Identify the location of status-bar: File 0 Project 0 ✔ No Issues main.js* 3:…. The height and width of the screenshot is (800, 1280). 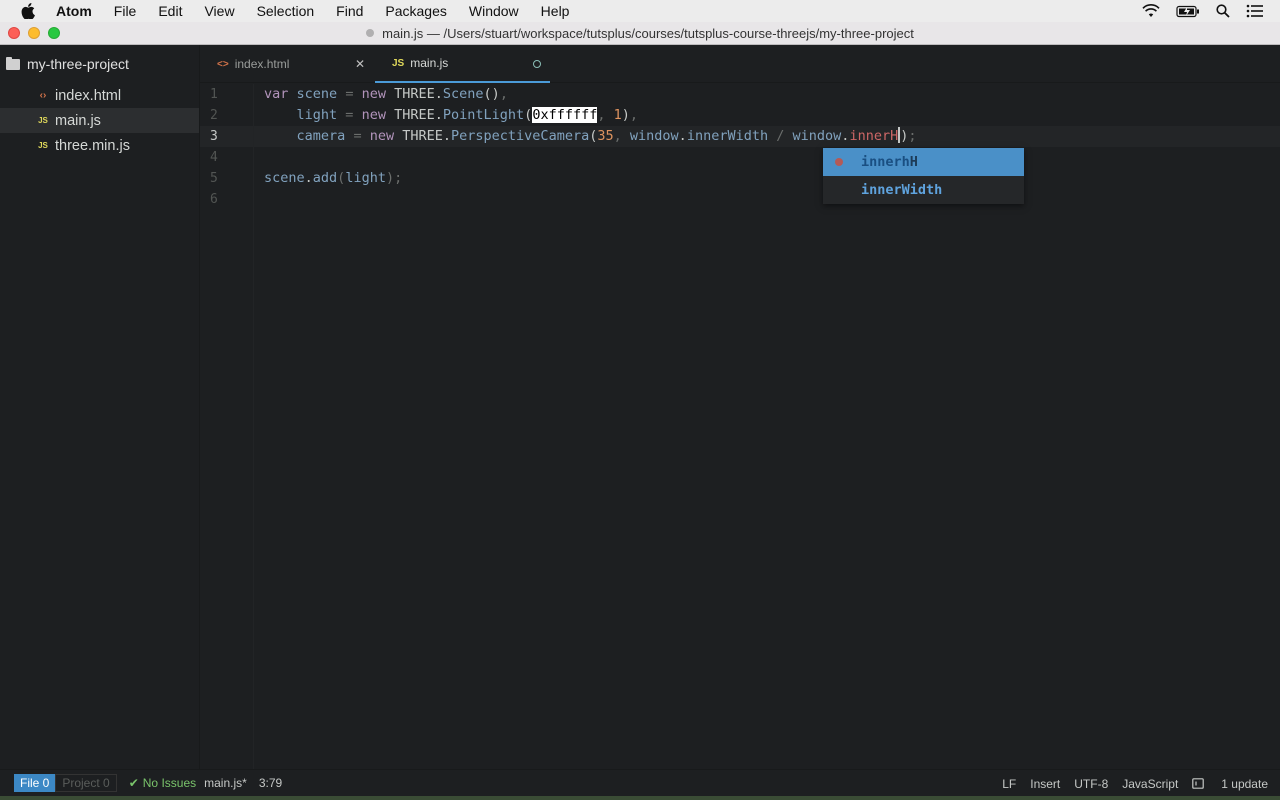
(640, 782).